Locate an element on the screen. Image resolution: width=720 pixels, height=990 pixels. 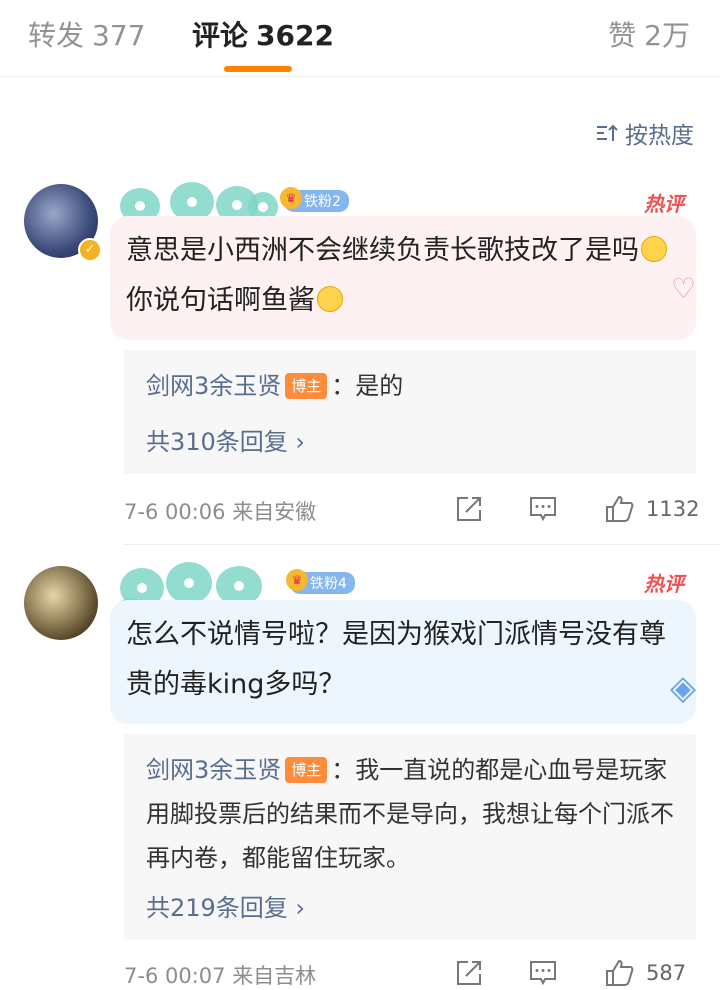
comment-text: 意思是小西洲不会继续负责长歌技改了是吗你说句话啊鱼酱 is located at coordinates (406, 276).